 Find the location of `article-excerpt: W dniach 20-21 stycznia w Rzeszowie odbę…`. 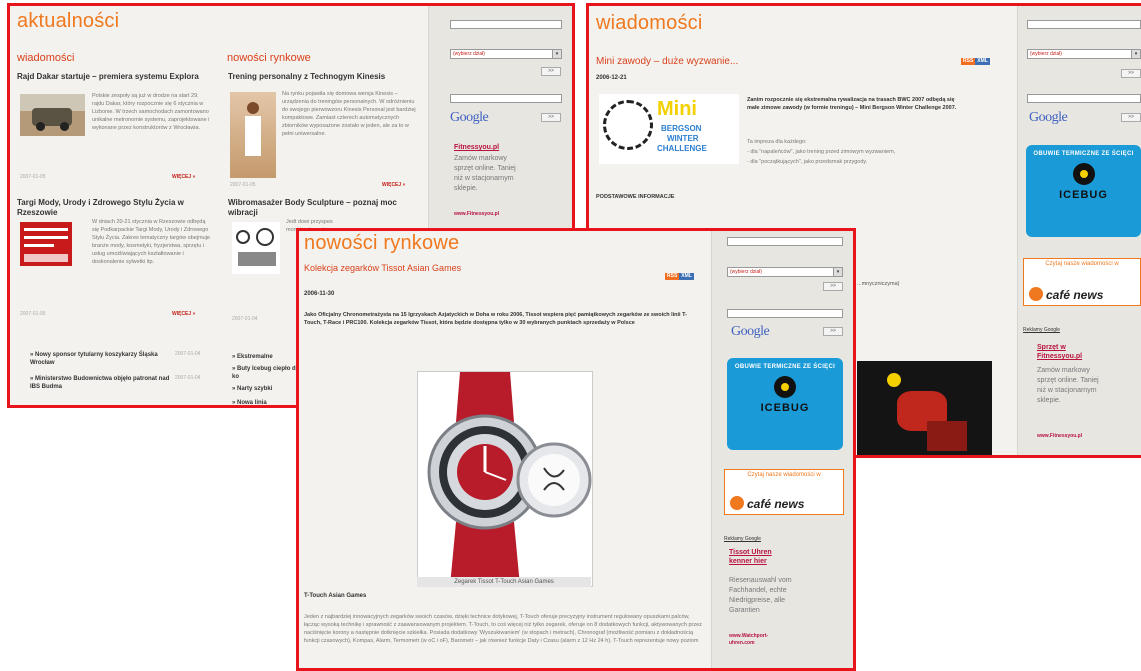

article-excerpt: W dniach 20-21 stycznia w Rzeszowie odbę… is located at coordinates (151, 242).